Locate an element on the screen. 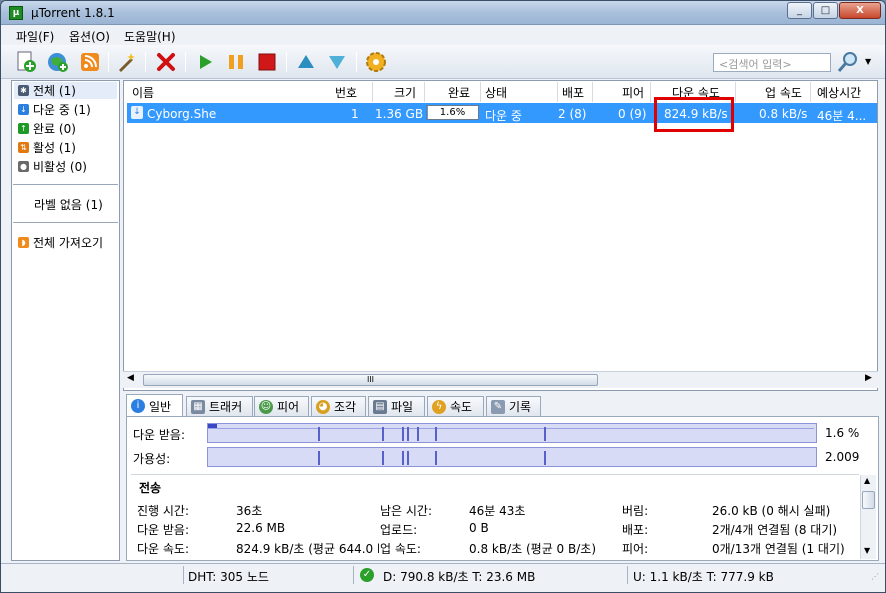 The width and height of the screenshot is (886, 593). pieces-icon: ◕ is located at coordinates (323, 406).